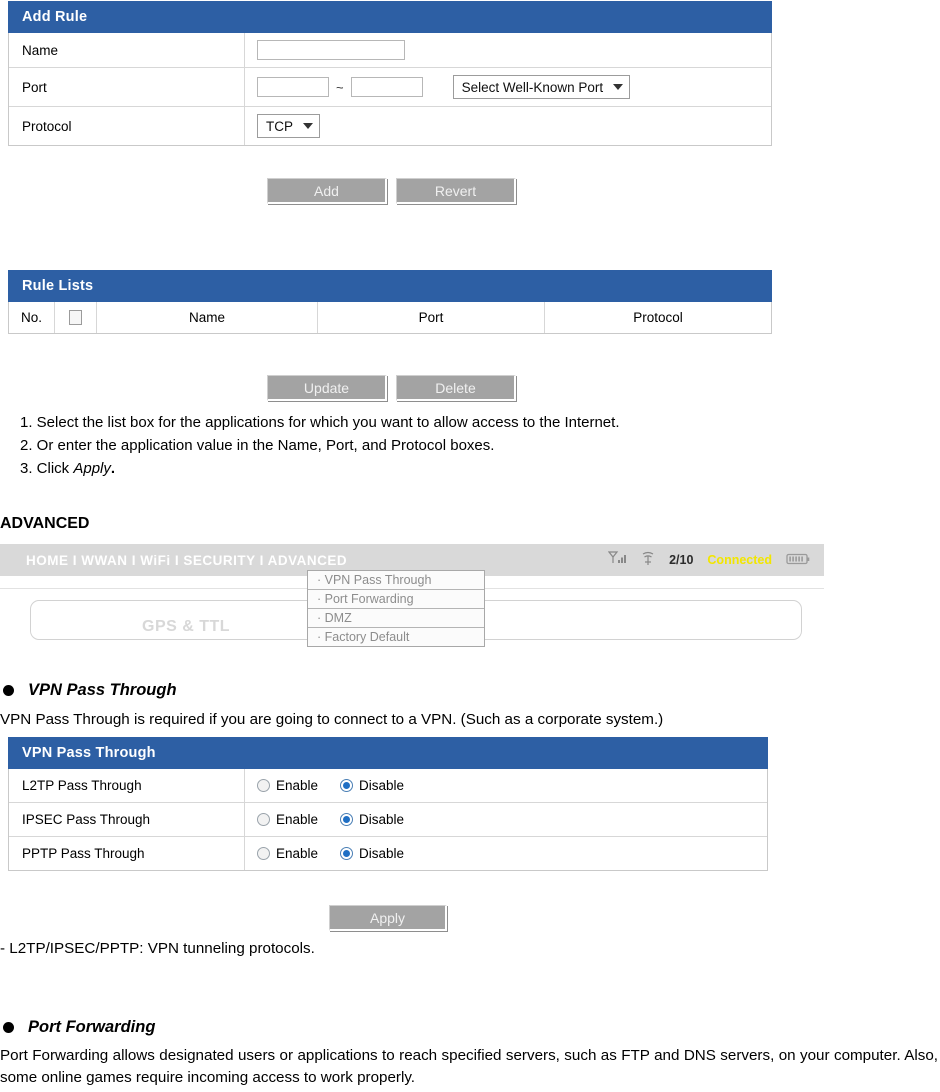 This screenshot has width=940, height=1092. I want to click on add-button: Add, so click(327, 191).